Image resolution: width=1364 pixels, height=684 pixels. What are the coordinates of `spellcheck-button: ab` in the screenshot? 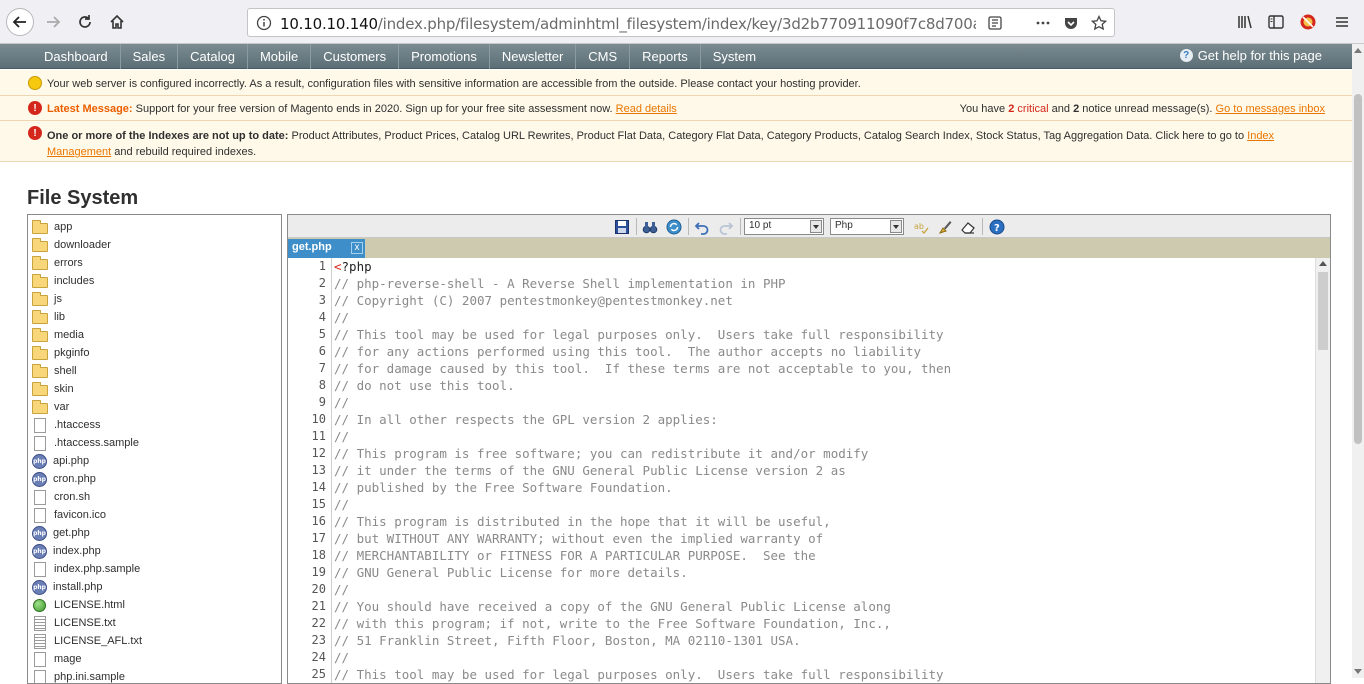 It's located at (921, 227).